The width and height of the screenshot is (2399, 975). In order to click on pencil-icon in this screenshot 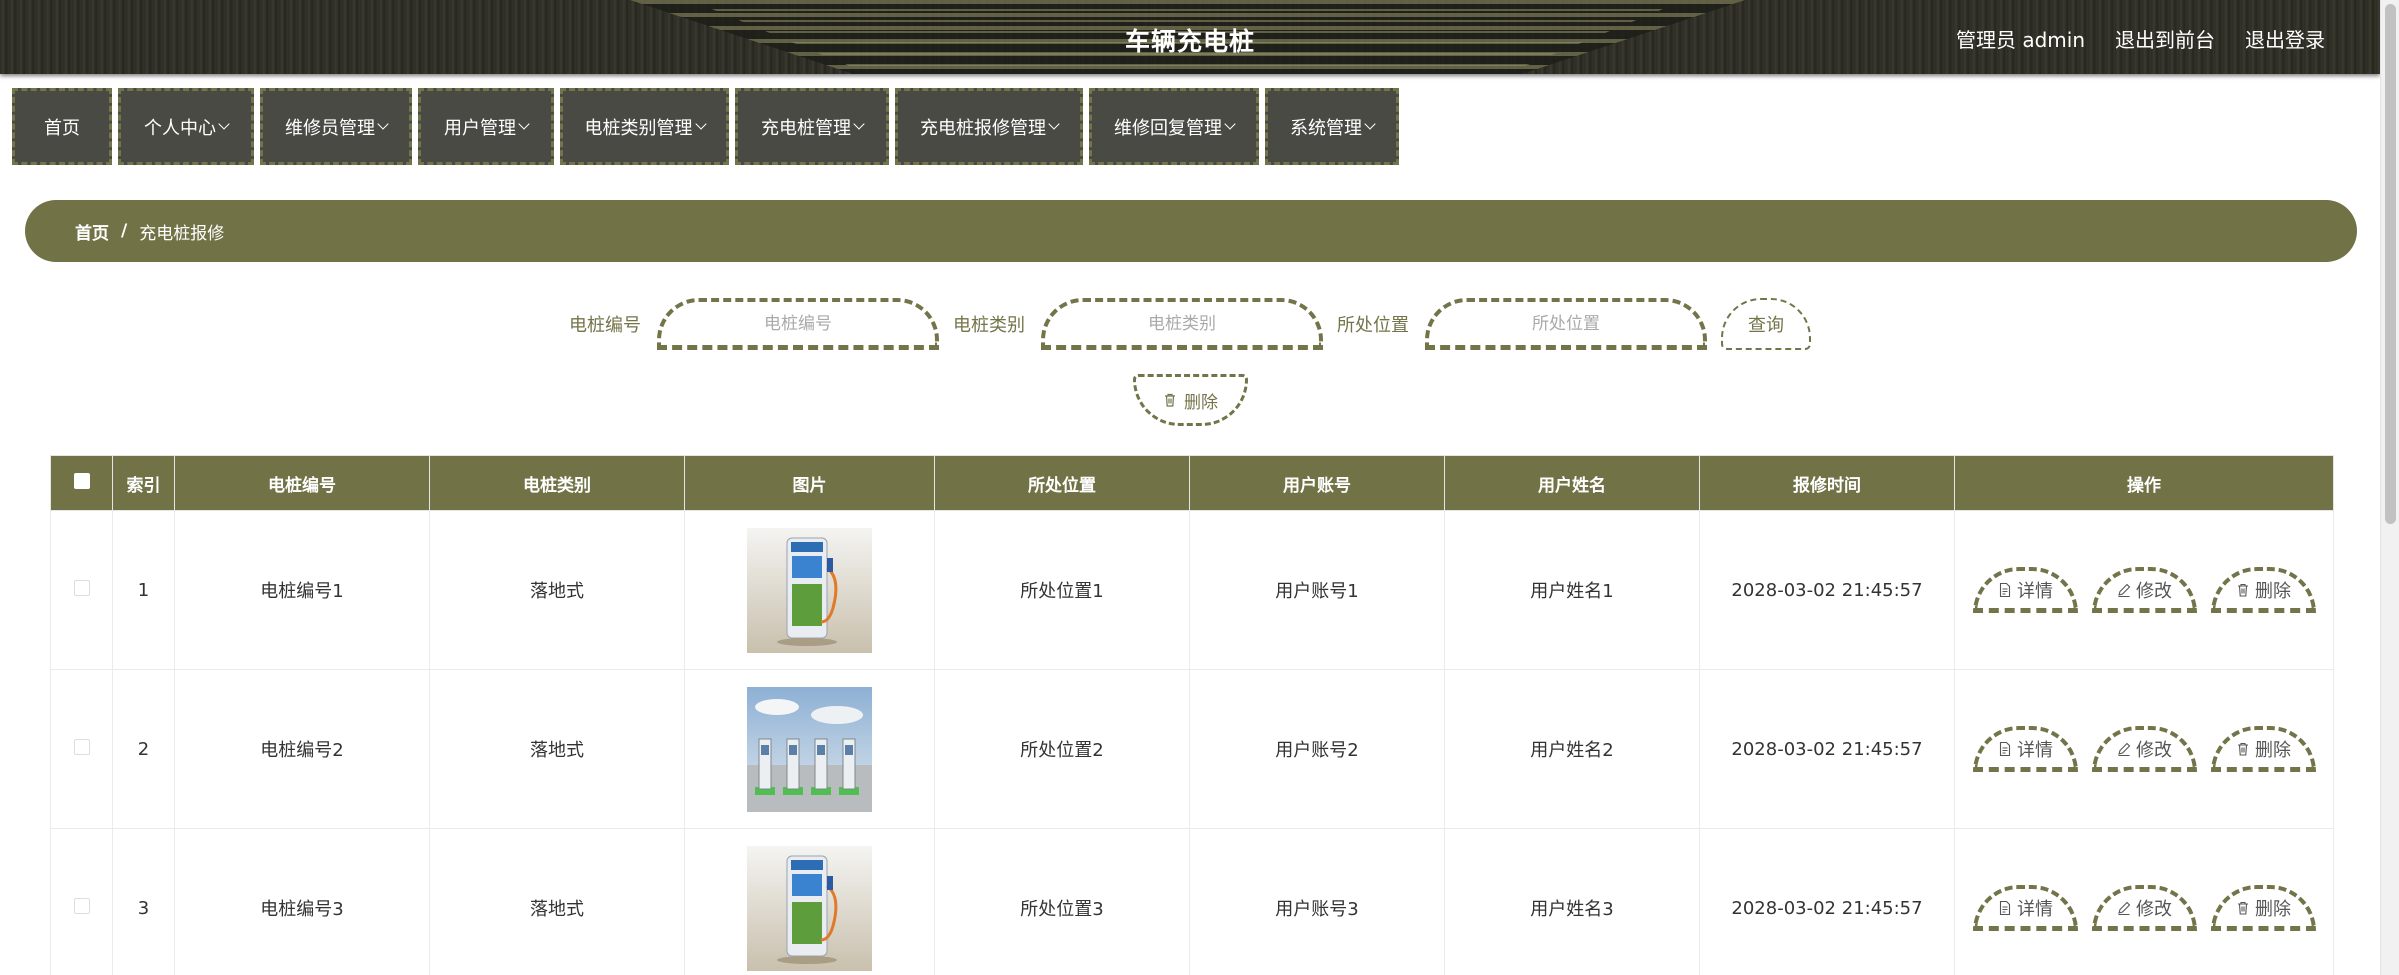, I will do `click(2124, 749)`.